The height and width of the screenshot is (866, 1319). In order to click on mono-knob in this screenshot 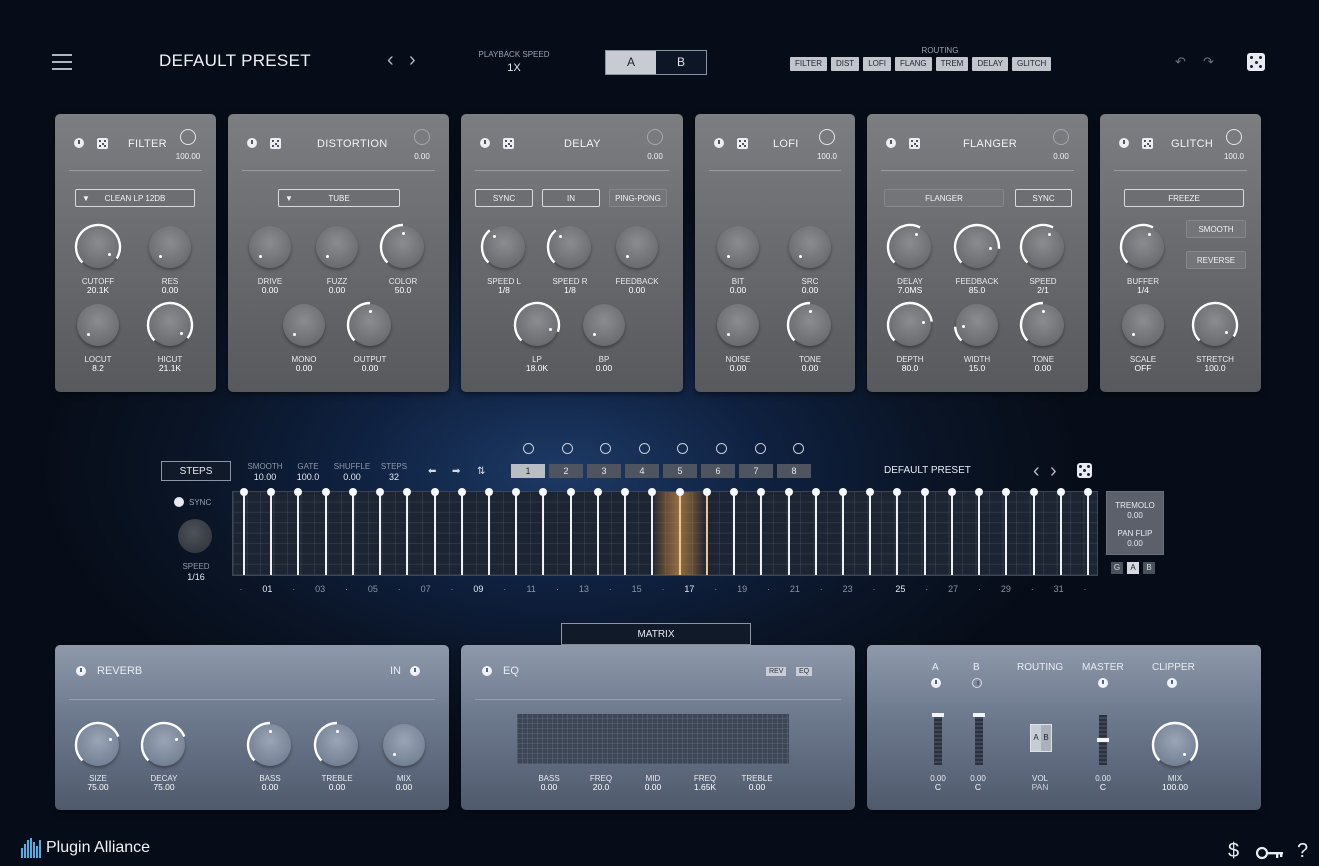, I will do `click(304, 325)`.